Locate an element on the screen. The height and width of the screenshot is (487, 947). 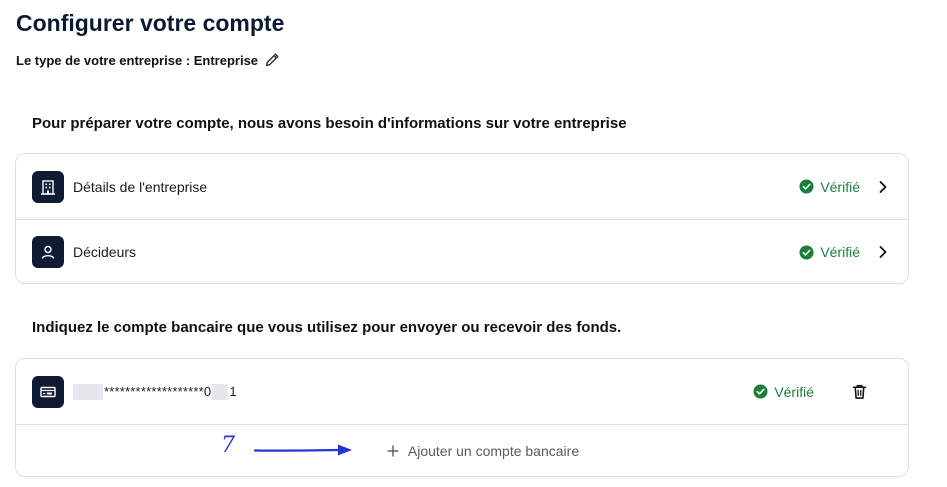
add-bank-account-link: Ajouter un compte bancaire is located at coordinates (482, 451).